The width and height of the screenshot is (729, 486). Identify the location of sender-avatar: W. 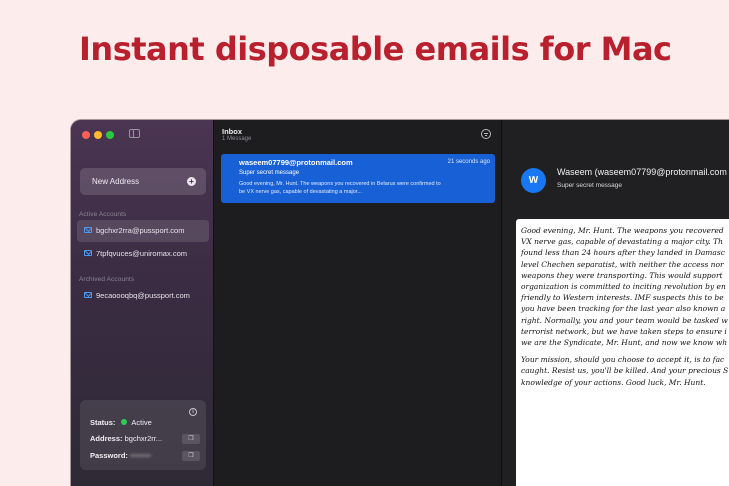
(533, 180).